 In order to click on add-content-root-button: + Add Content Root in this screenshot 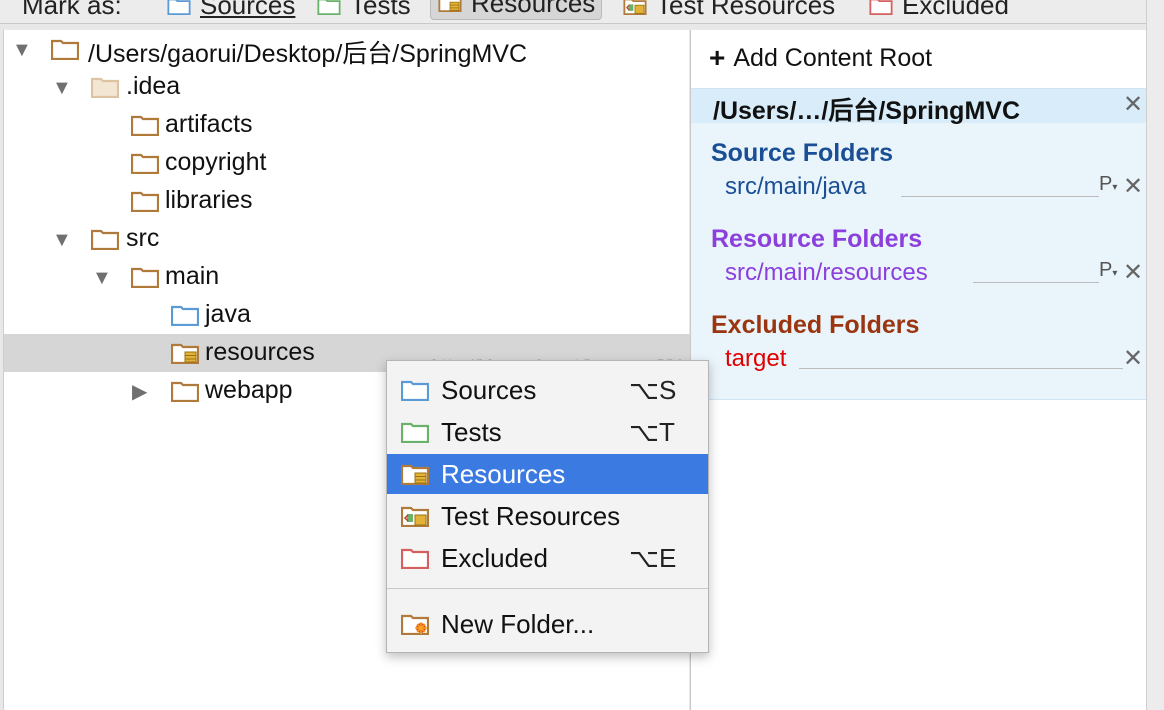, I will do `click(820, 58)`.